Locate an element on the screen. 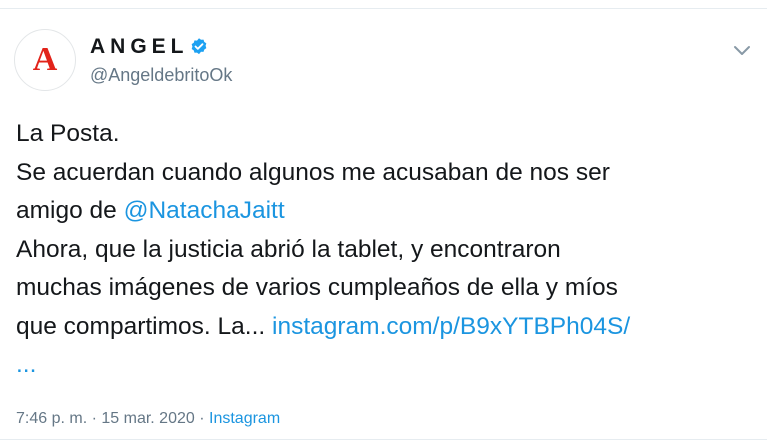 The width and height of the screenshot is (767, 447). display-name-row: ANGEL is located at coordinates (161, 47).